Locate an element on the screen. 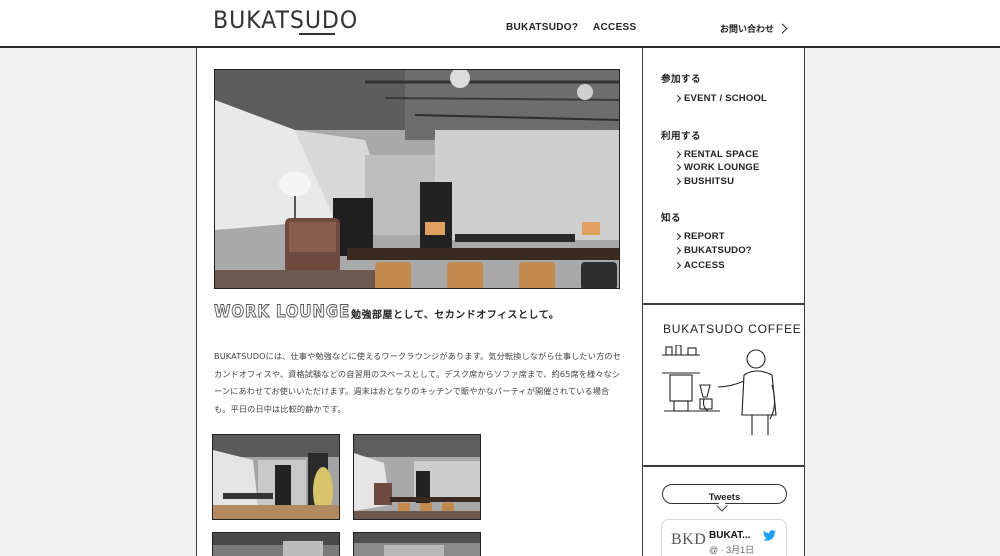 Image resolution: width=1000 pixels, height=556 pixels. sidebar-link-report: REPORT is located at coordinates (699, 236).